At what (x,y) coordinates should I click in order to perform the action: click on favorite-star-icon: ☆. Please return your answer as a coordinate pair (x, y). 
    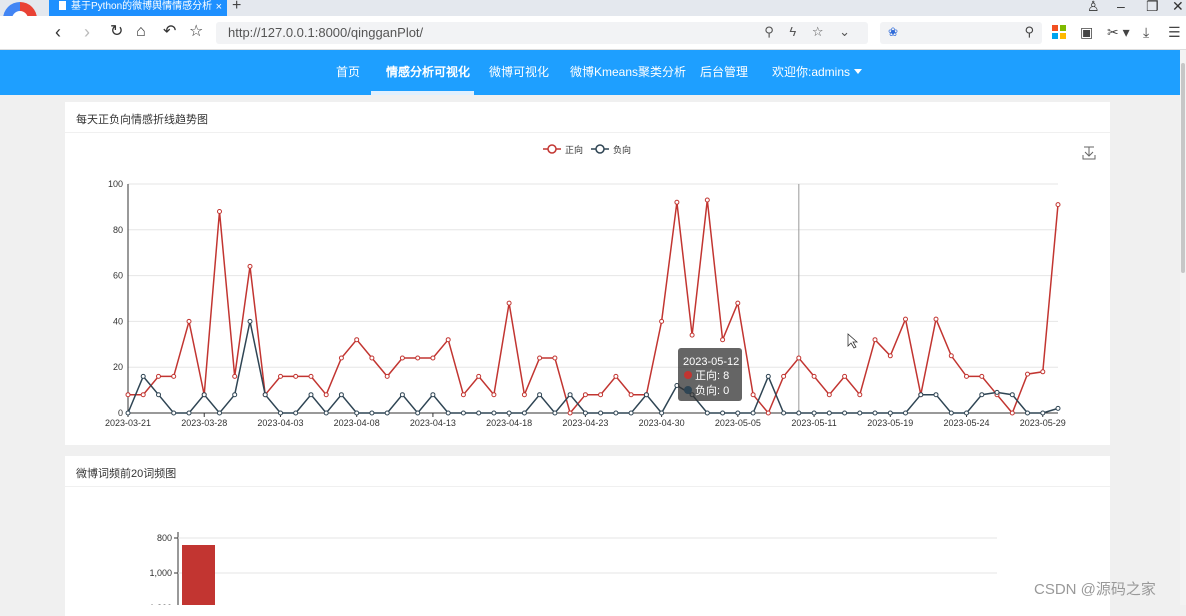
    Looking at the image, I should click on (196, 32).